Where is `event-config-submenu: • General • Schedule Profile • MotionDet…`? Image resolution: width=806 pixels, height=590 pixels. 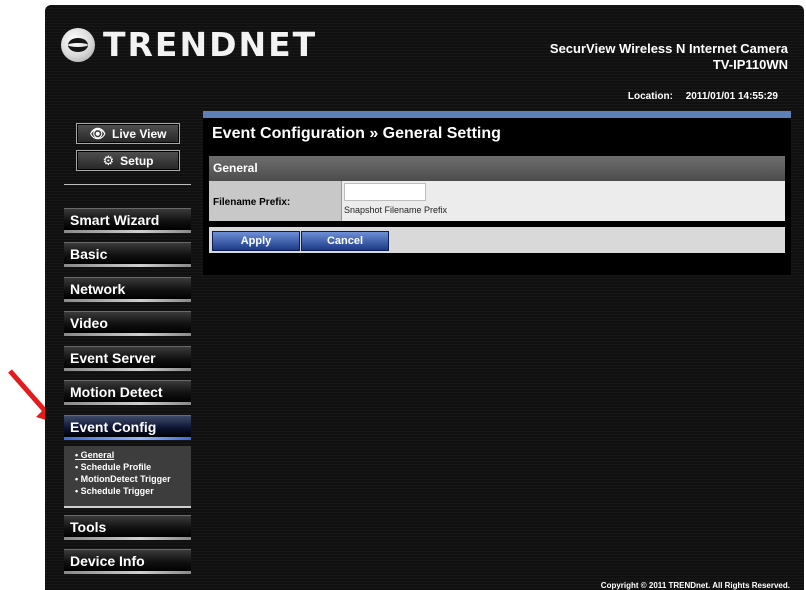
event-config-submenu: • General • Schedule Profile • MotionDet… is located at coordinates (127, 476).